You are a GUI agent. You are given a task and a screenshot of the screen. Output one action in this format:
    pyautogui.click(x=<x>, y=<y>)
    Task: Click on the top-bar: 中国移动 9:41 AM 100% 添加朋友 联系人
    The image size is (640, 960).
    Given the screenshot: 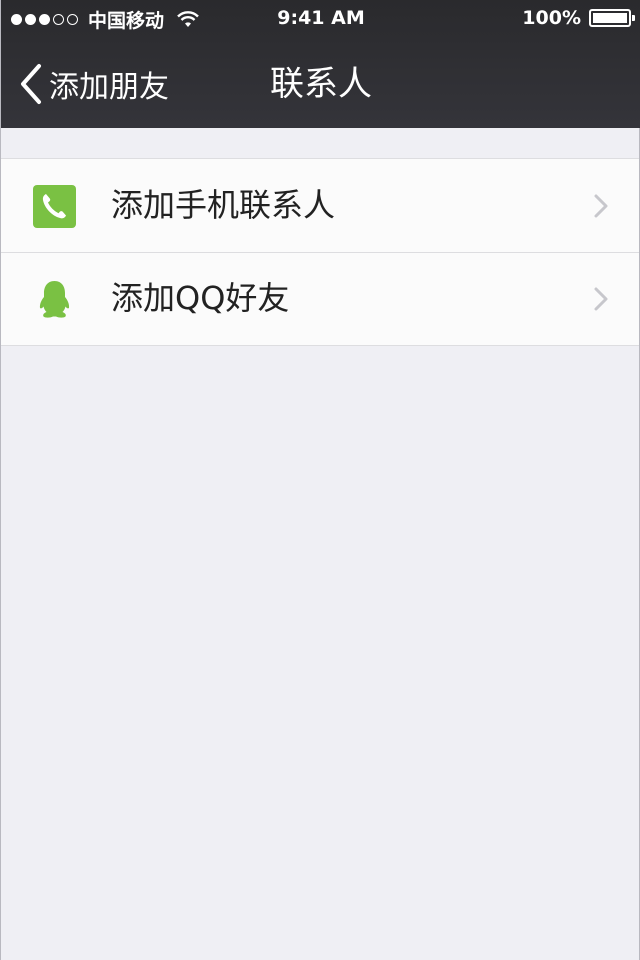 What is the action you would take?
    pyautogui.click(x=320, y=64)
    